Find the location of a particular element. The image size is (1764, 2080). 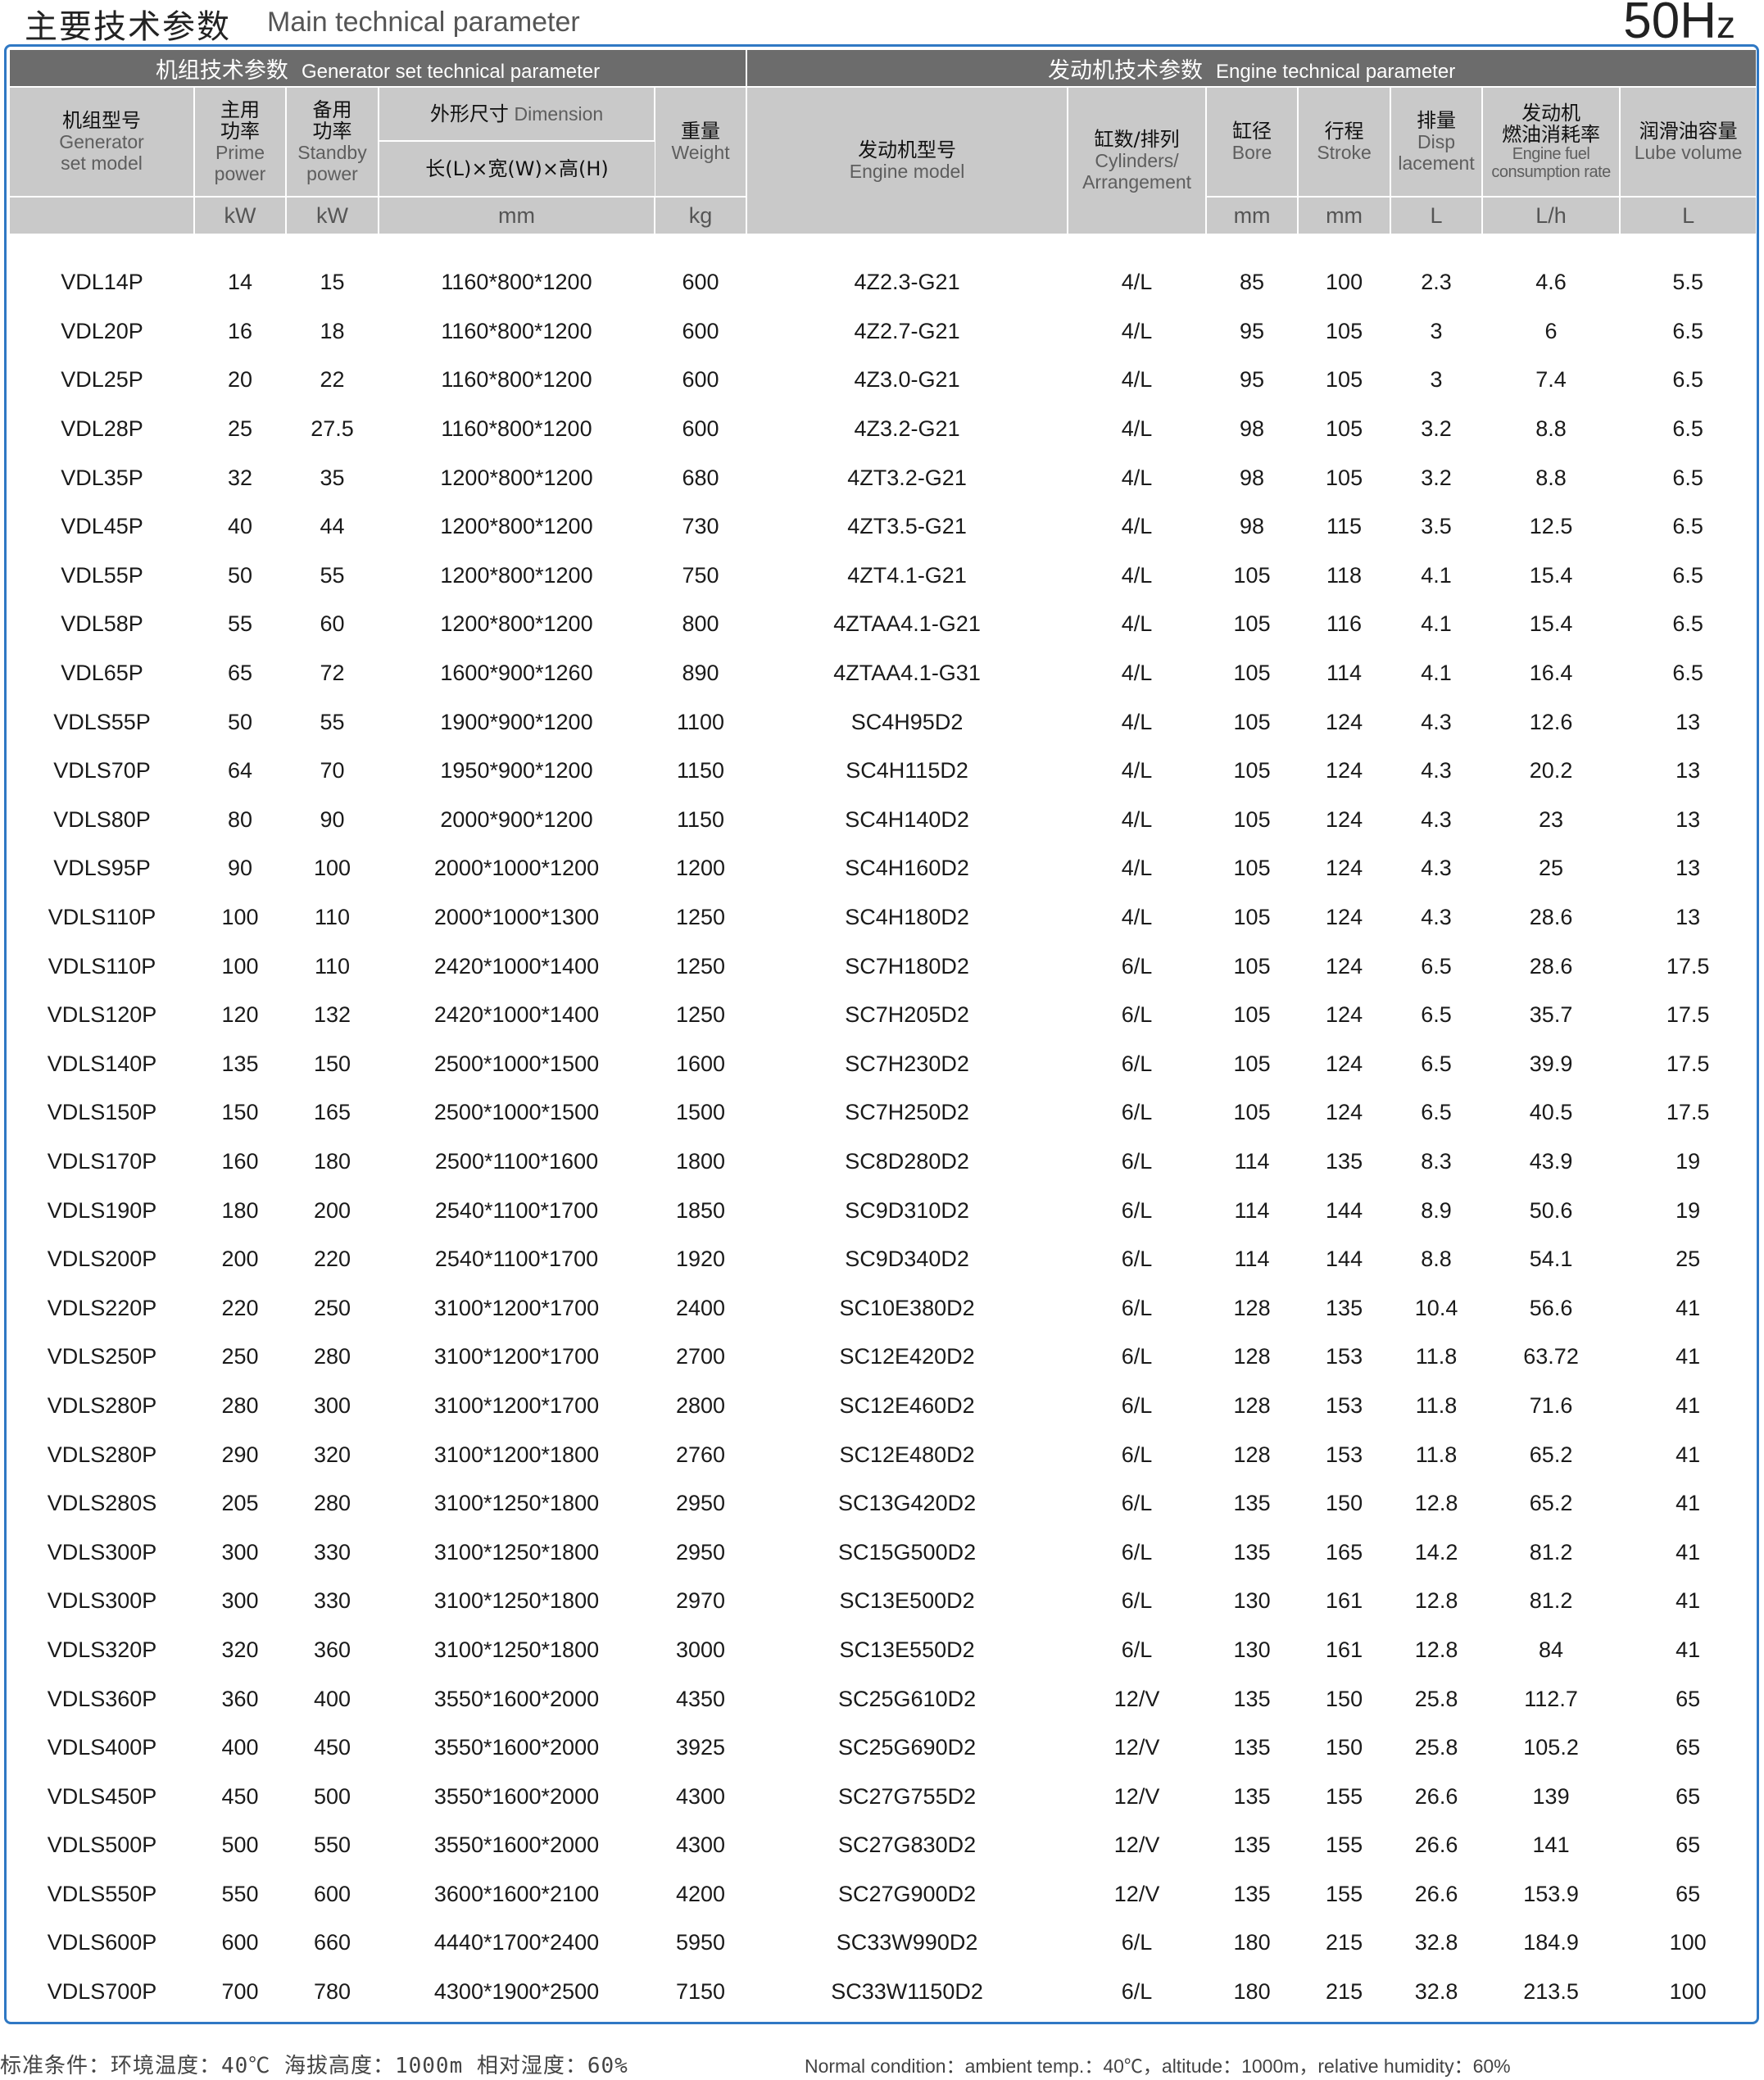

cell-weight: 680 is located at coordinates (700, 478).